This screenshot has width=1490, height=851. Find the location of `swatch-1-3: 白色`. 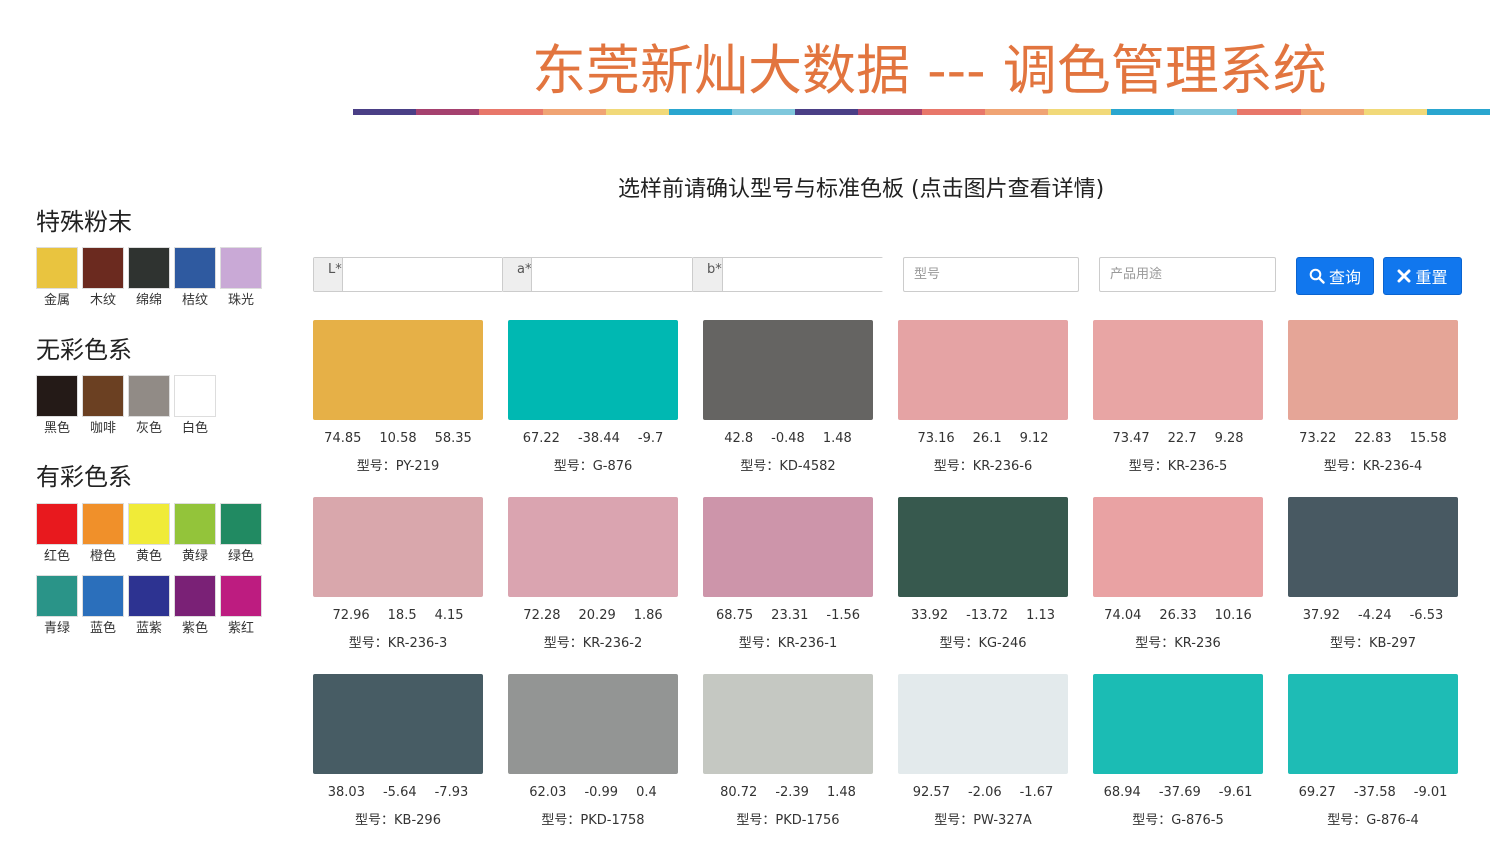

swatch-1-3: 白色 is located at coordinates (197, 406).